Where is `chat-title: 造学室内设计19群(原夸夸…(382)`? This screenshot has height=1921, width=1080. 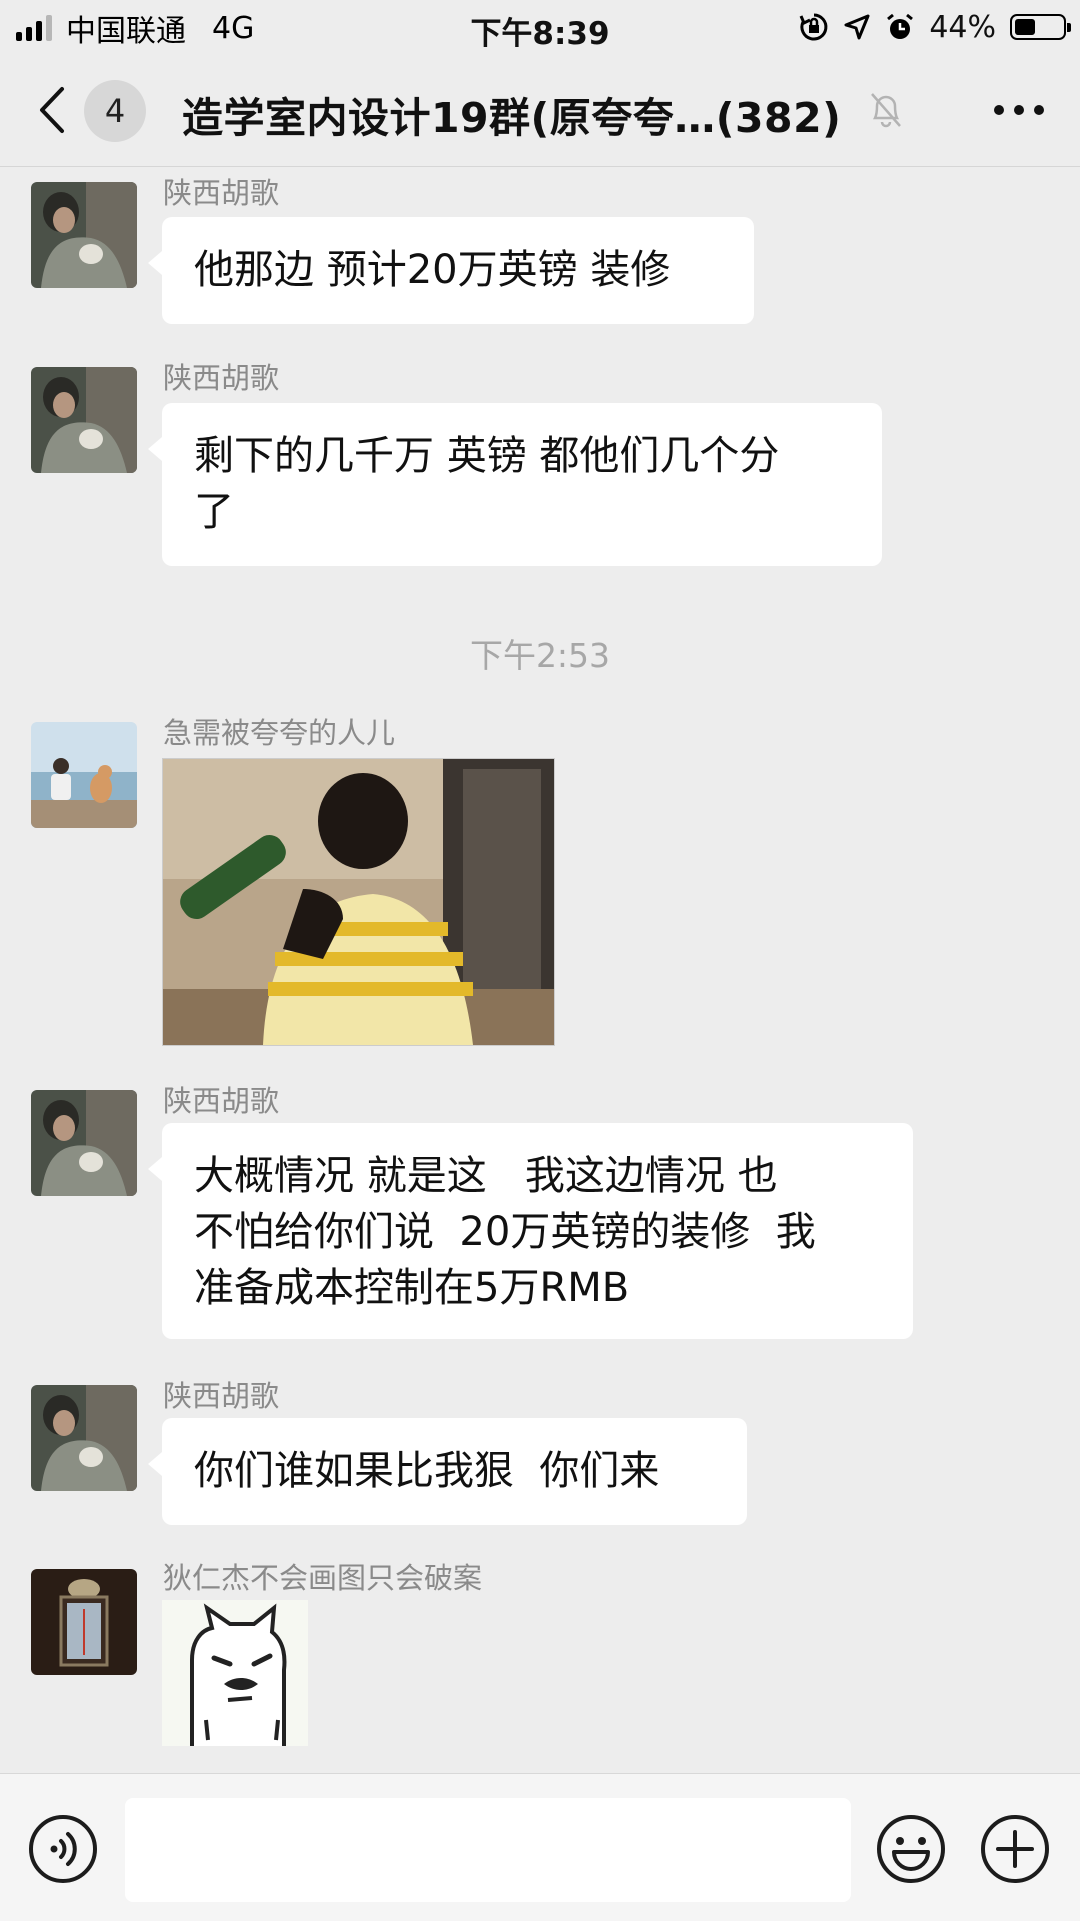
chat-title: 造学室内设计19群(原夸夸…(382) is located at coordinates (512, 118).